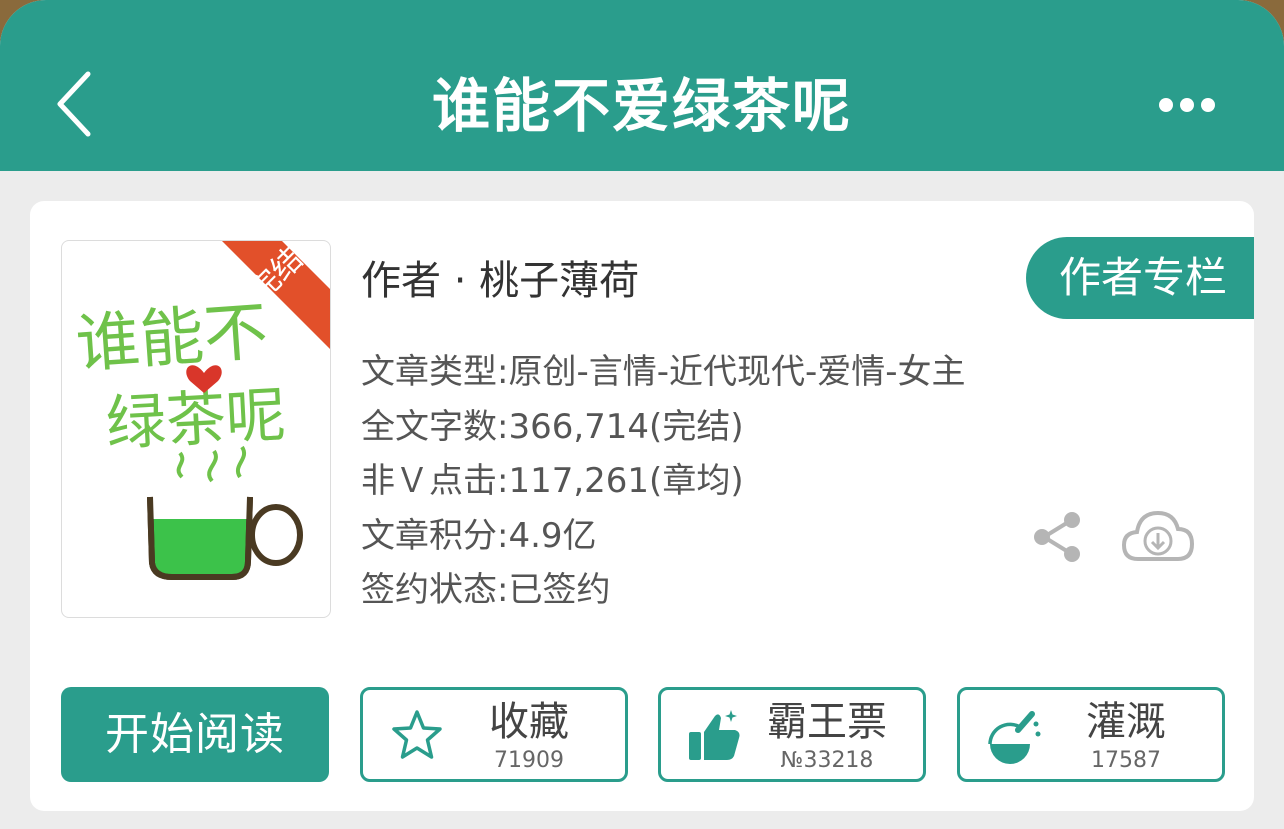 This screenshot has height=829, width=1284. Describe the element at coordinates (1126, 722) in the screenshot. I see `irrigate-label: 灌溉` at that location.